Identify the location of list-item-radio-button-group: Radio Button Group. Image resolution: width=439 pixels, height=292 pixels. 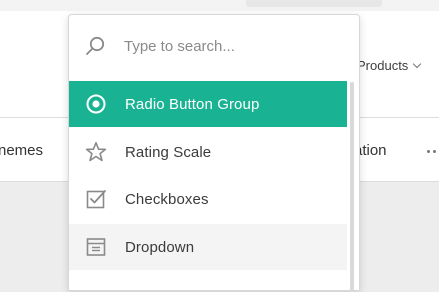
(208, 104).